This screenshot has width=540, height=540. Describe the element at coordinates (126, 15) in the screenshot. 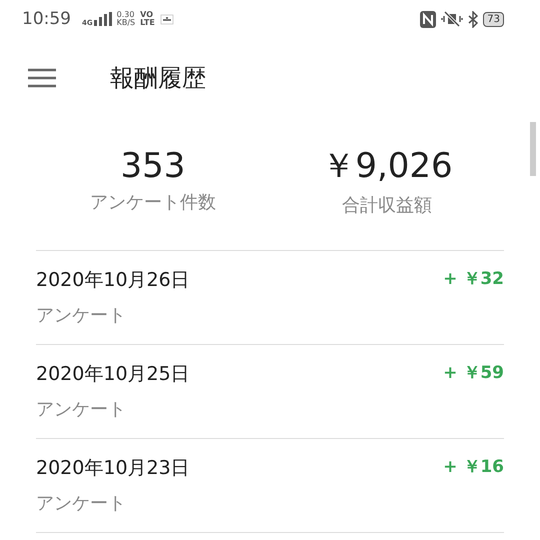

I see `speed-value: 0.30` at that location.